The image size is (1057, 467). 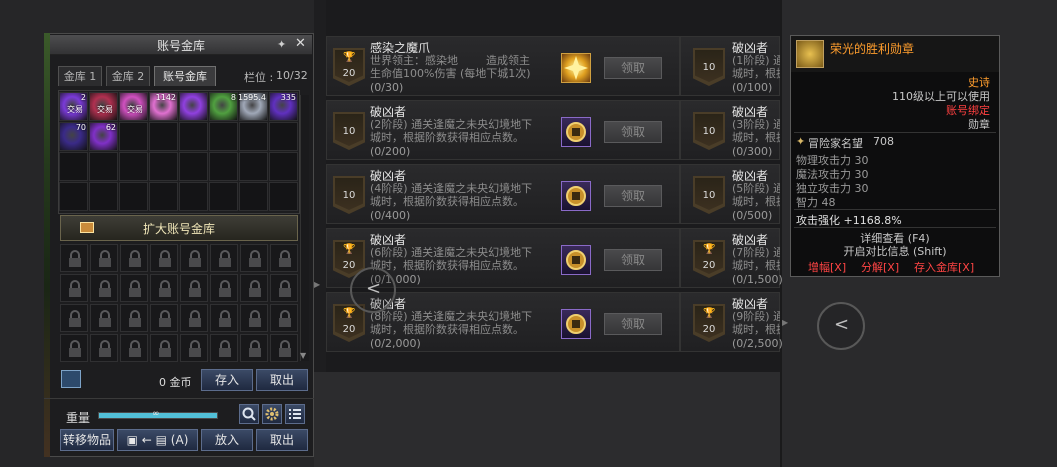 What do you see at coordinates (547, 419) in the screenshot?
I see `mission-footer-area` at bounding box center [547, 419].